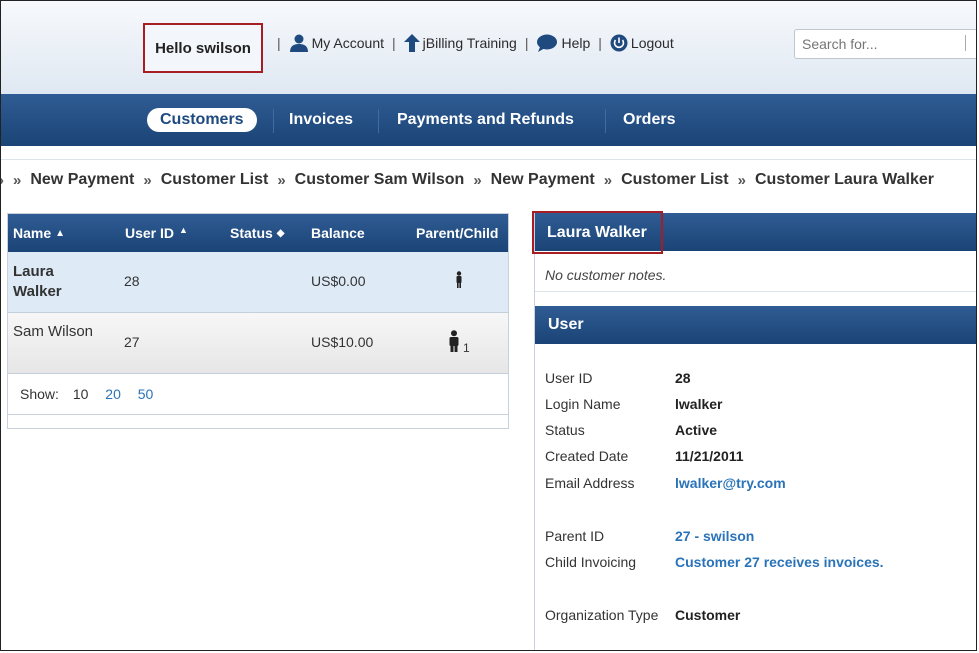 The width and height of the screenshot is (979, 653). Describe the element at coordinates (280, 233) in the screenshot. I see `sort-icon: ◆` at that location.